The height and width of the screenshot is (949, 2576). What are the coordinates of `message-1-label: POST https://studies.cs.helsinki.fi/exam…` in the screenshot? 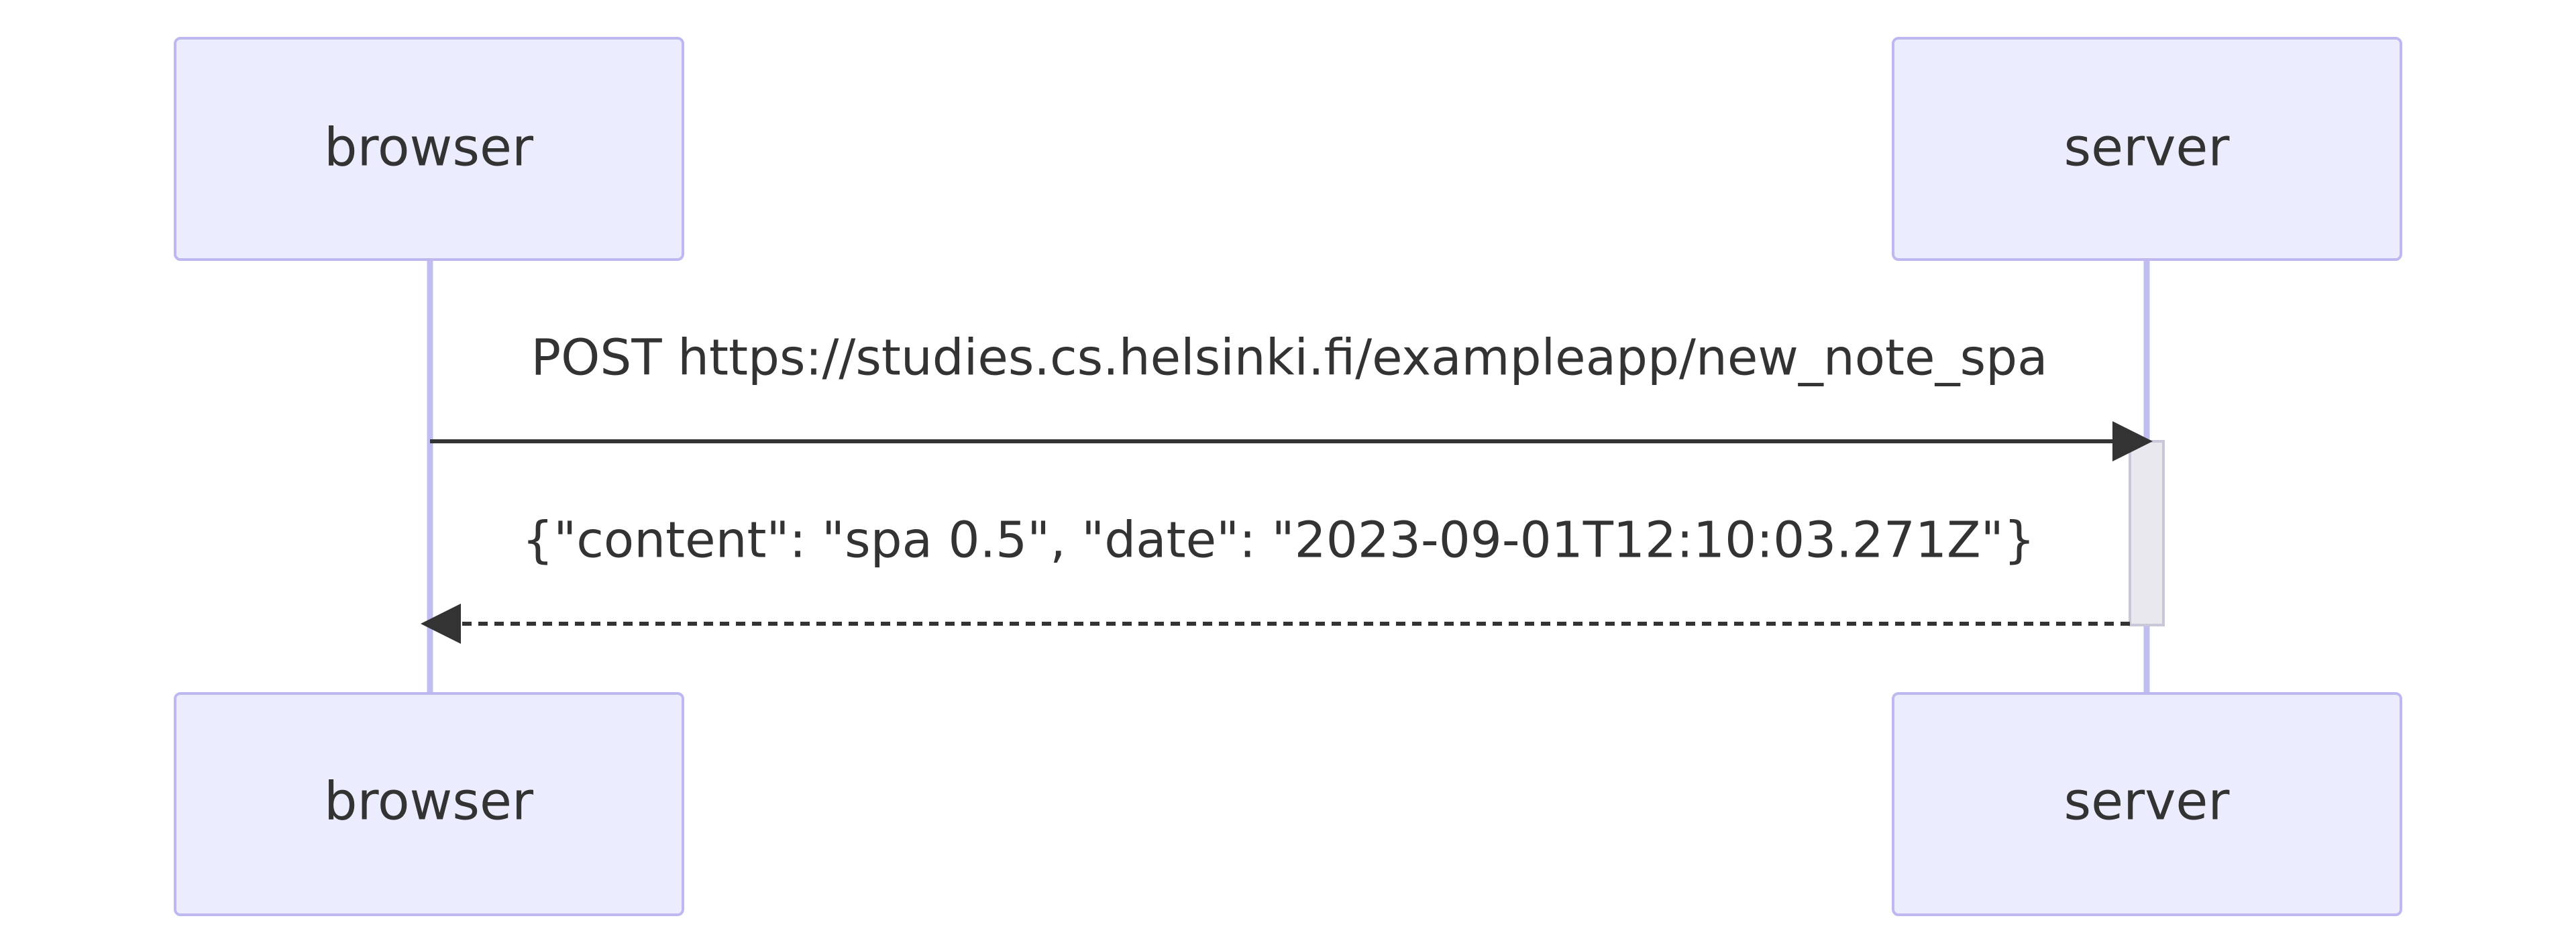 It's located at (1289, 358).